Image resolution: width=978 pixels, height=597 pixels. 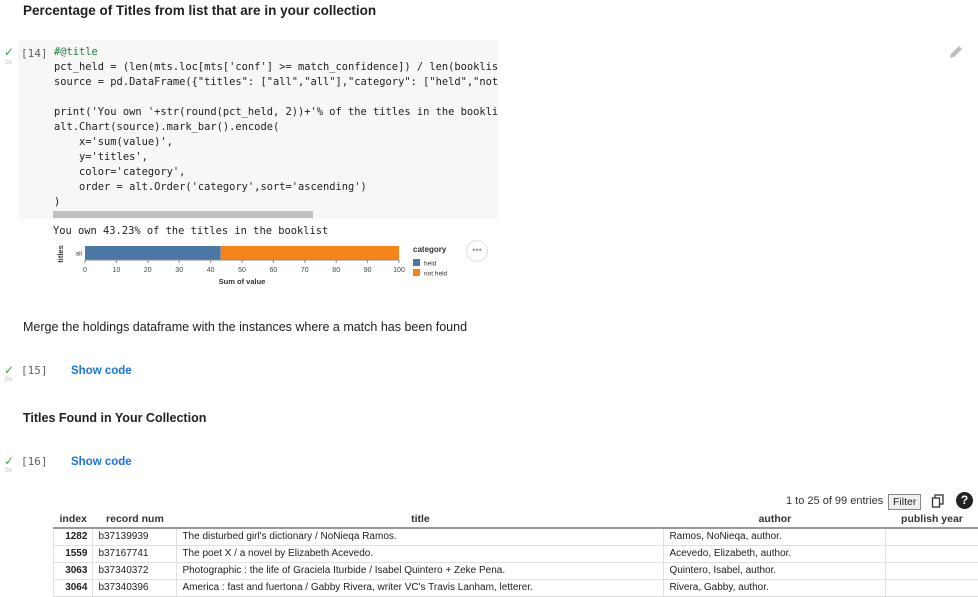 What do you see at coordinates (120, 172) in the screenshot?
I see `code-line: color='category',` at bounding box center [120, 172].